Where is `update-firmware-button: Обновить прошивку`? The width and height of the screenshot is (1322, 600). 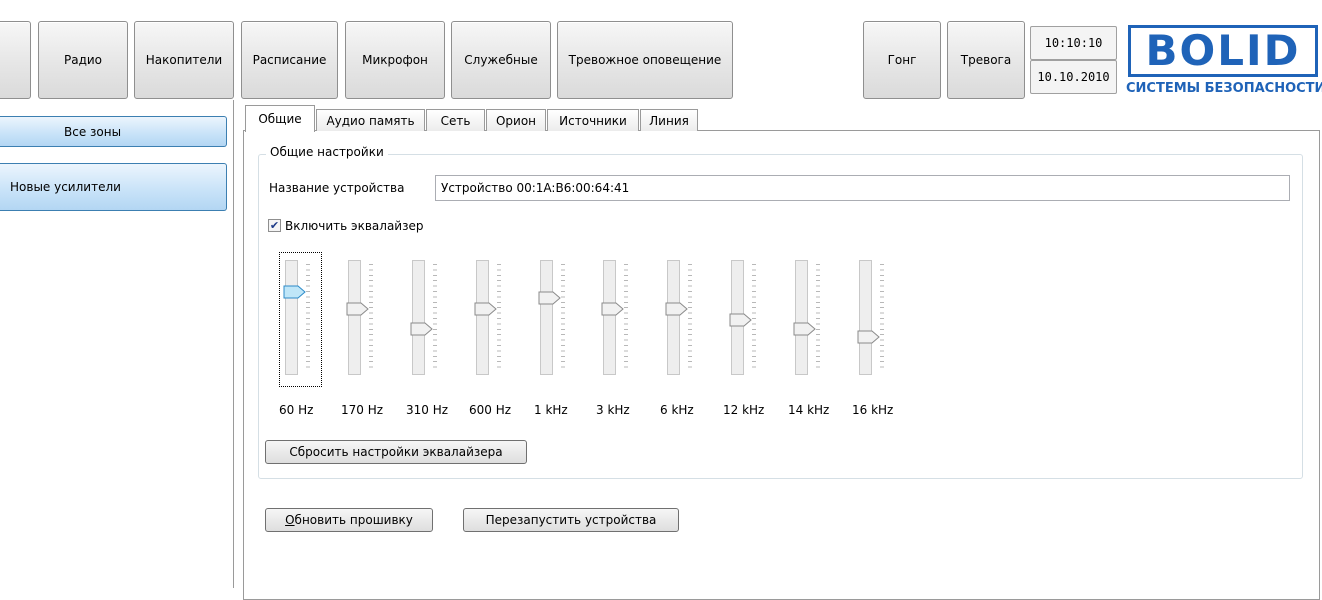
update-firmware-button: Обновить прошивку is located at coordinates (349, 520).